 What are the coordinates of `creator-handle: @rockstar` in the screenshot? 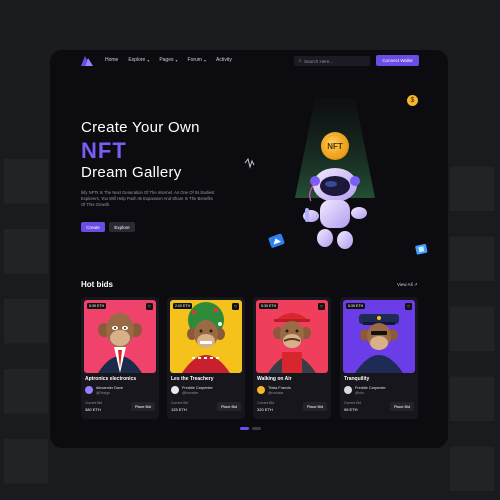 It's located at (276, 393).